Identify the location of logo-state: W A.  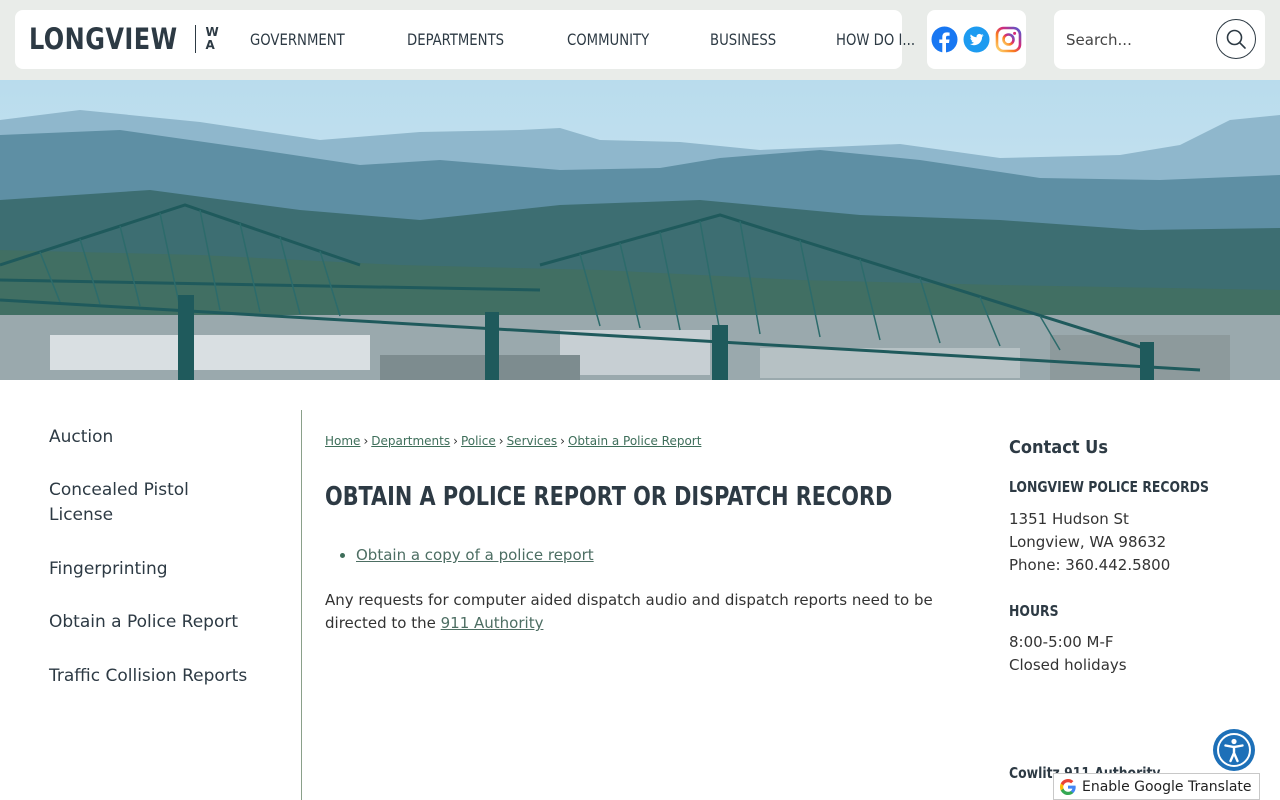
(212, 39).